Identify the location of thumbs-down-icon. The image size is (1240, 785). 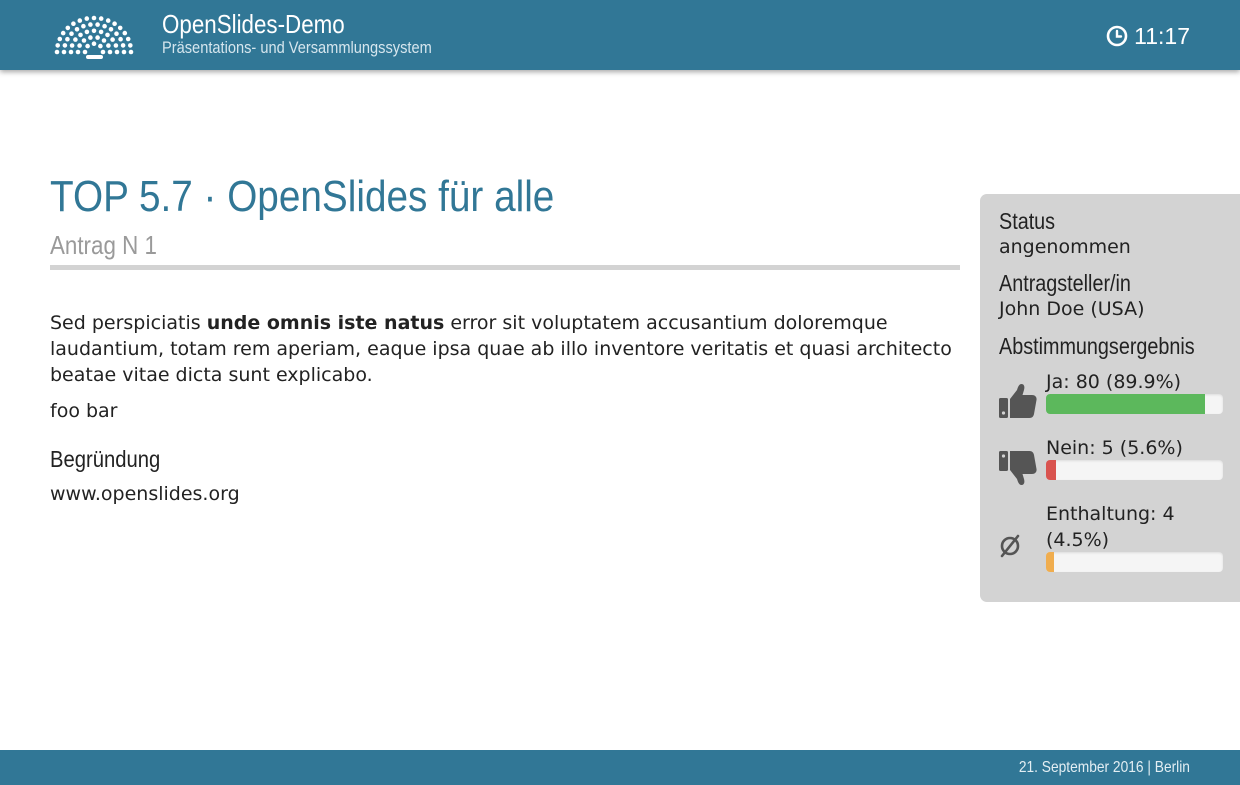
(1018, 468).